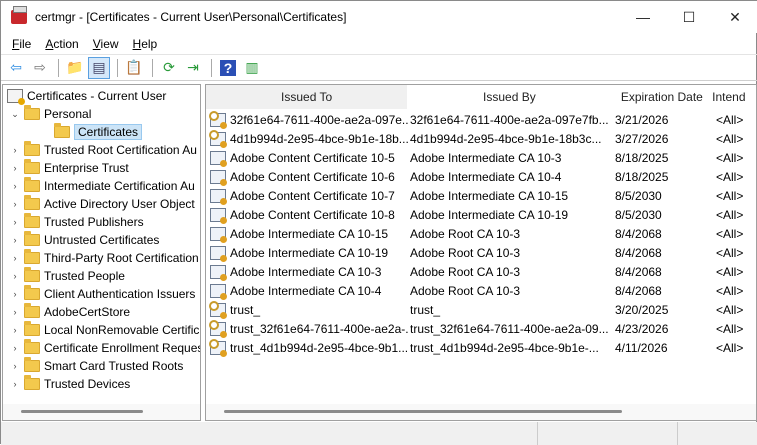 The image size is (757, 445). What do you see at coordinates (69, 312) in the screenshot?
I see `tree-item: › AdobeCertStore` at bounding box center [69, 312].